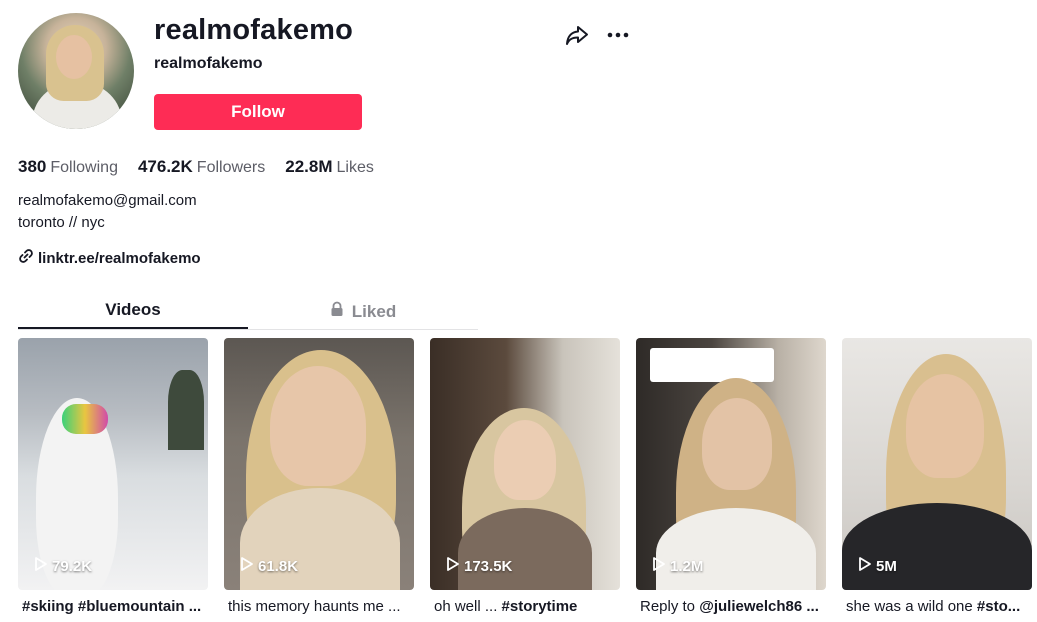  Describe the element at coordinates (911, 606) in the screenshot. I see `video-caption-text: she was a wild one` at that location.